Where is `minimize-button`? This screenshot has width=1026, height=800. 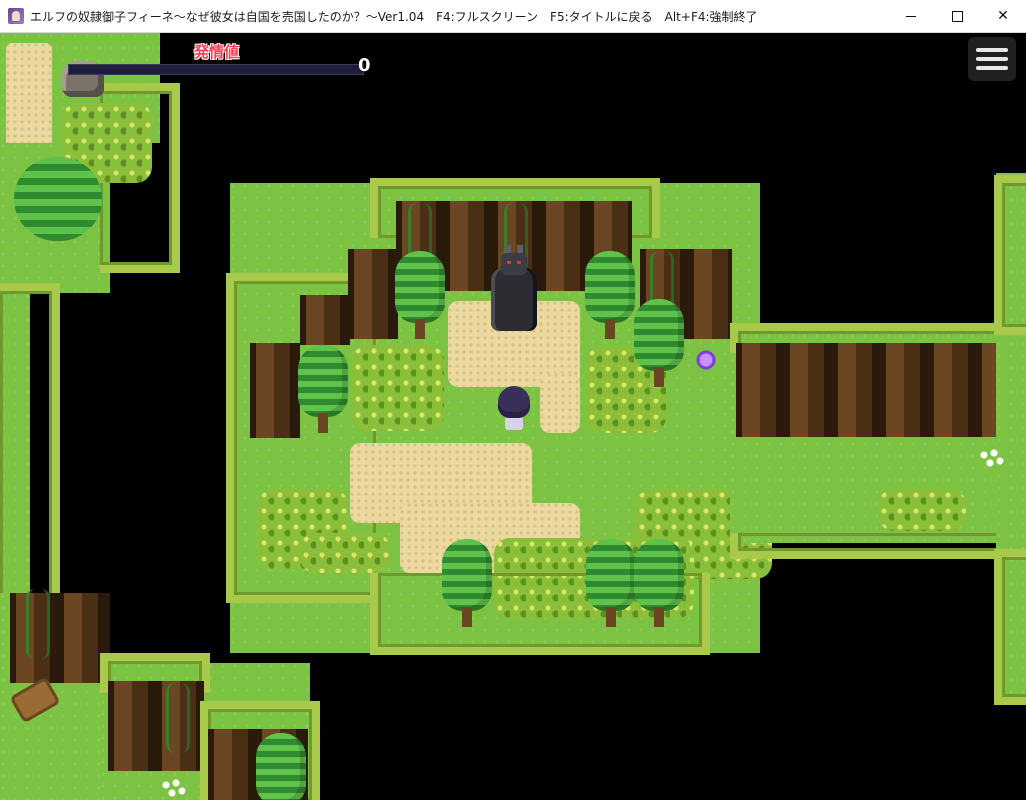
minimize-button is located at coordinates (911, 16).